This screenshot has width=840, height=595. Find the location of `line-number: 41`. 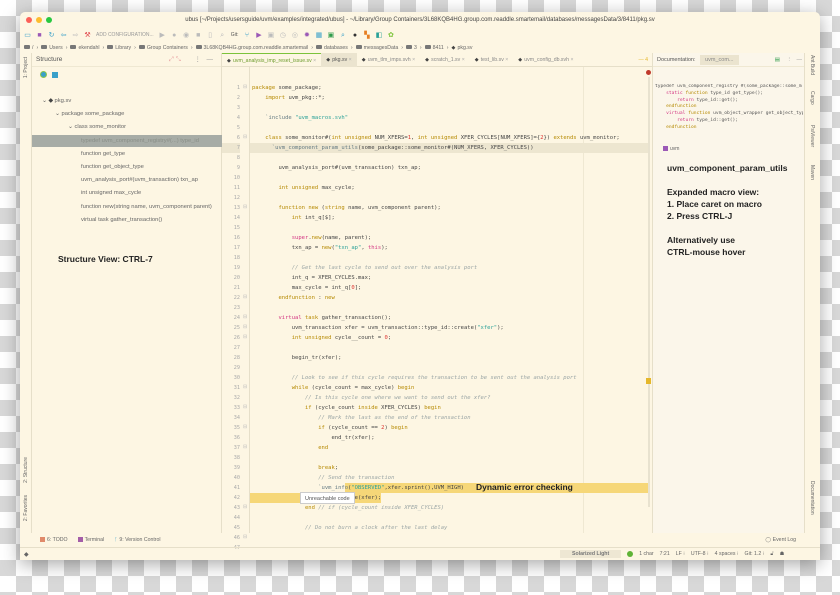

line-number: 41 is located at coordinates (231, 488).